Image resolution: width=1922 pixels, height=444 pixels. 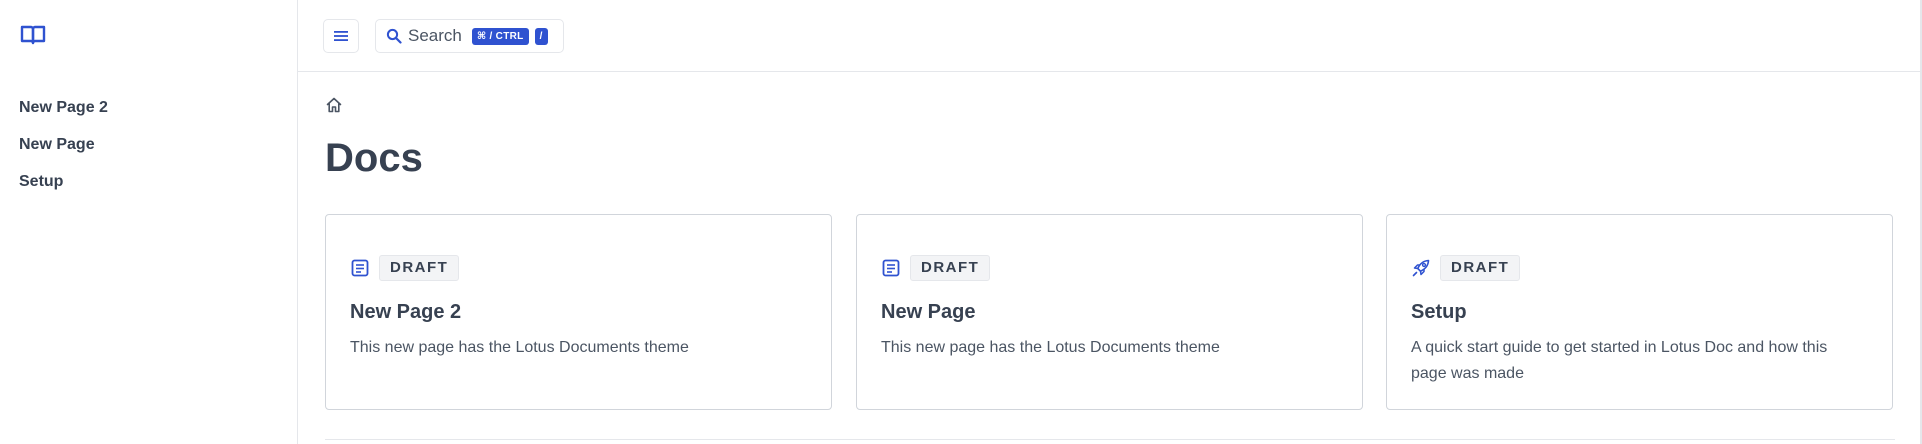 I want to click on hamburger-menu-icon, so click(x=341, y=36).